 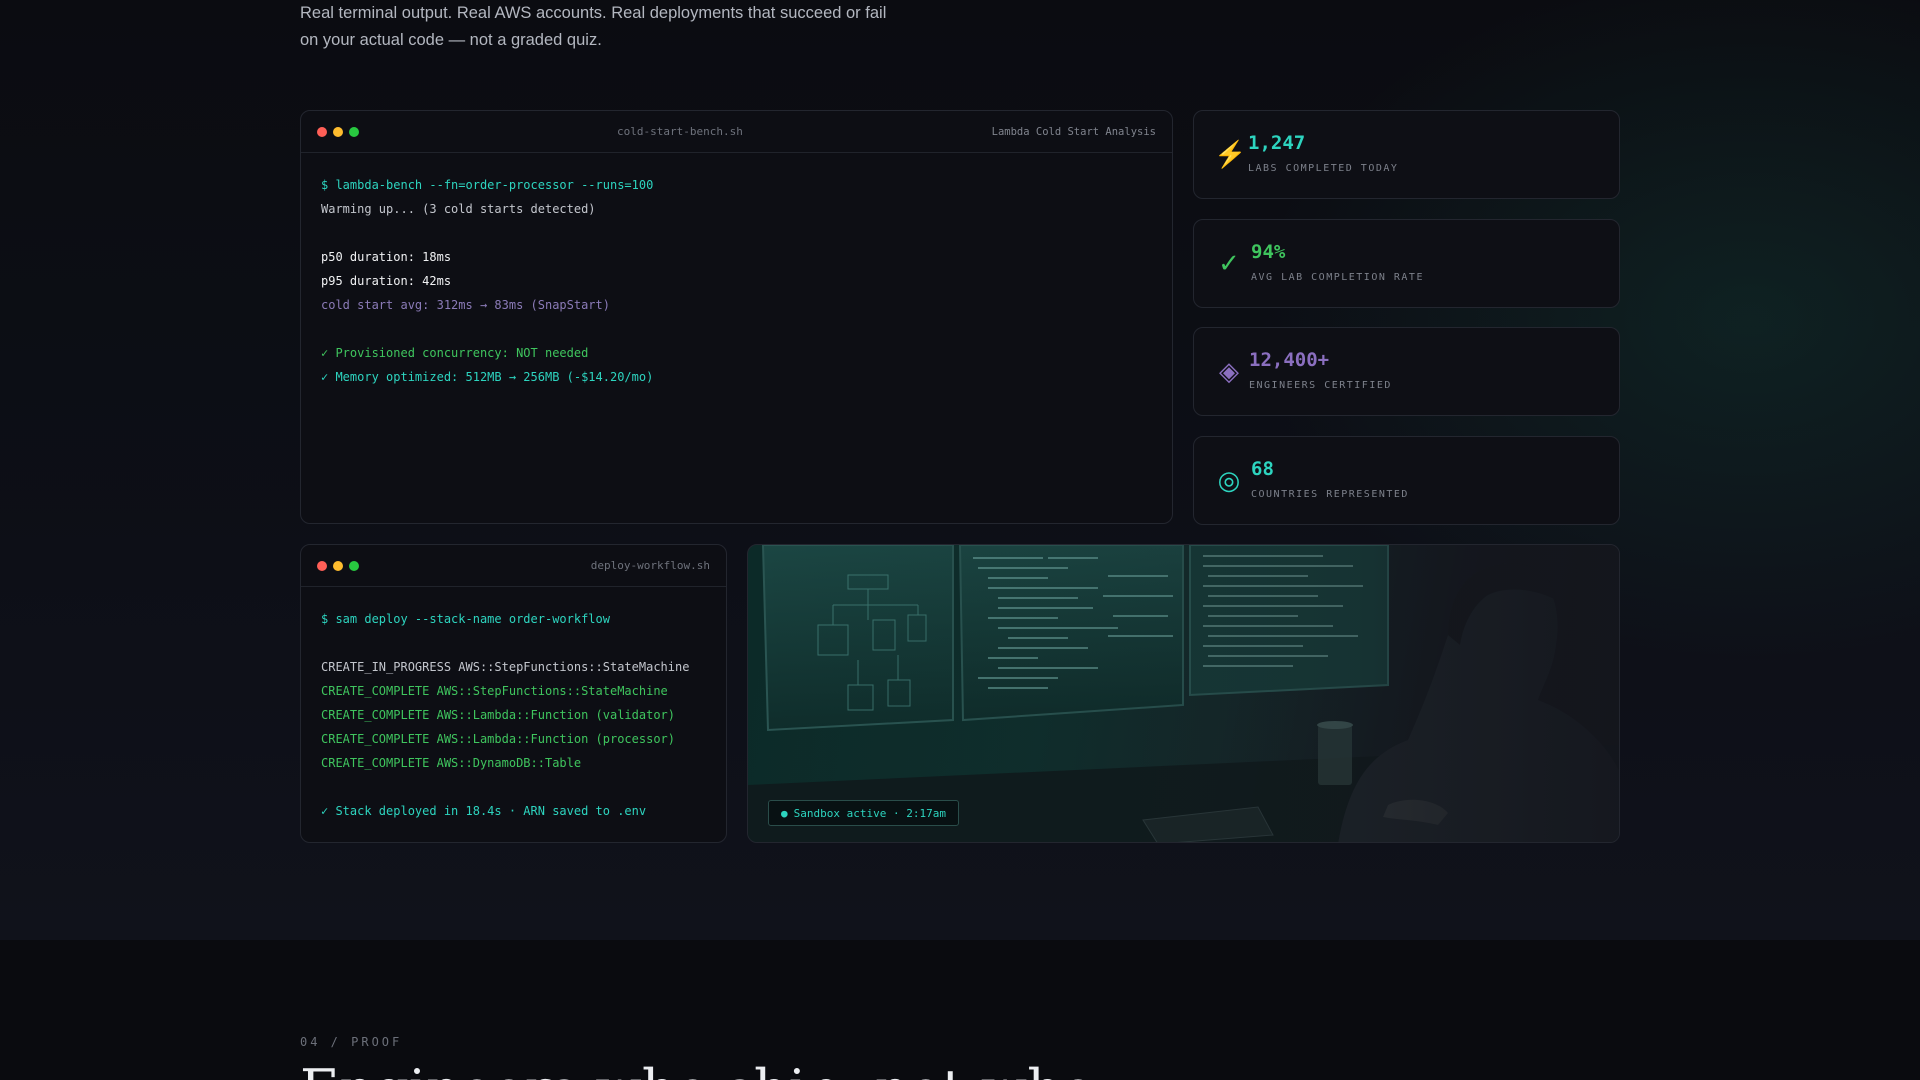 What do you see at coordinates (386, 257) in the screenshot?
I see `terminal-line: p50 duration: 18ms` at bounding box center [386, 257].